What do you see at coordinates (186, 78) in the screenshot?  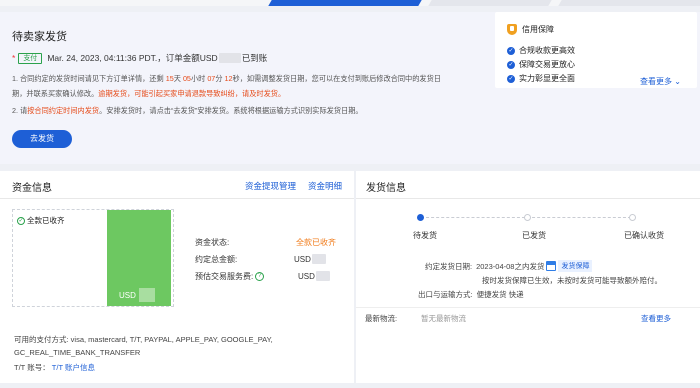 I see `countdown-hours: 05` at bounding box center [186, 78].